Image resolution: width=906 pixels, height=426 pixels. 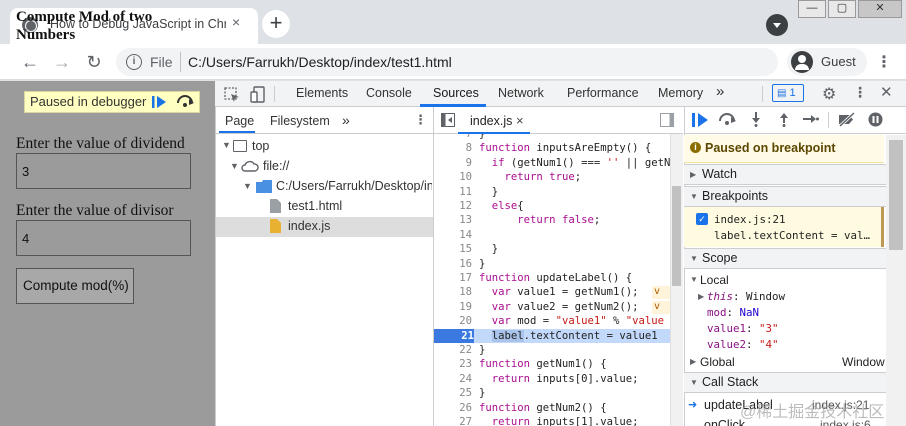 What do you see at coordinates (453, 137) in the screenshot?
I see `line-number: 7` at bounding box center [453, 137].